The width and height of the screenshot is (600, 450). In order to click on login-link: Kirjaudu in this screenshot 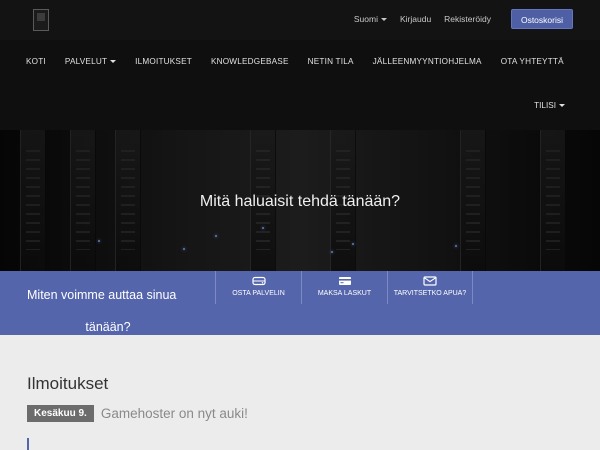, I will do `click(415, 19)`.